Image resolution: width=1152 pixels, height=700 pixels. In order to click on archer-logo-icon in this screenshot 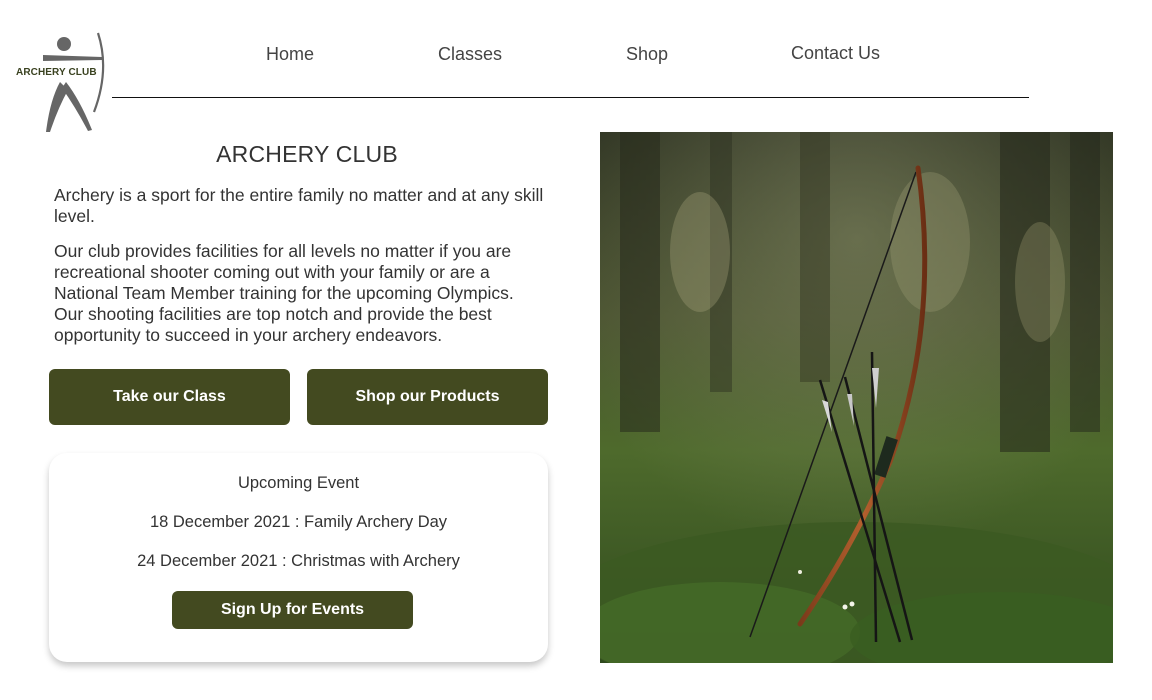, I will do `click(74, 82)`.